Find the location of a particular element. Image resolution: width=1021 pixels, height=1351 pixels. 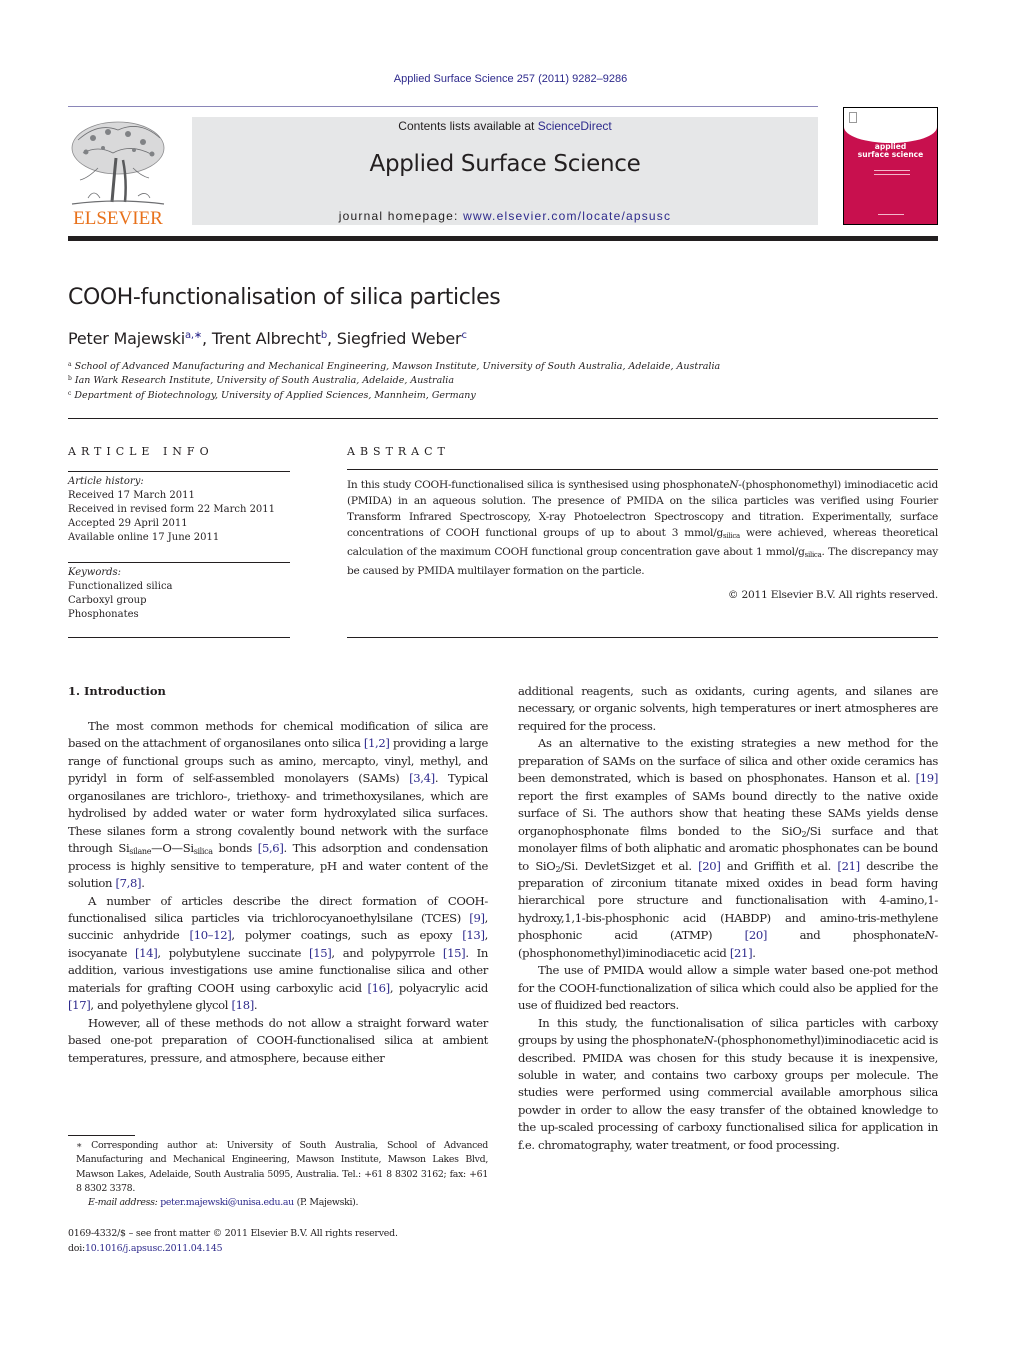

text: —O—Si is located at coordinates (172, 848).